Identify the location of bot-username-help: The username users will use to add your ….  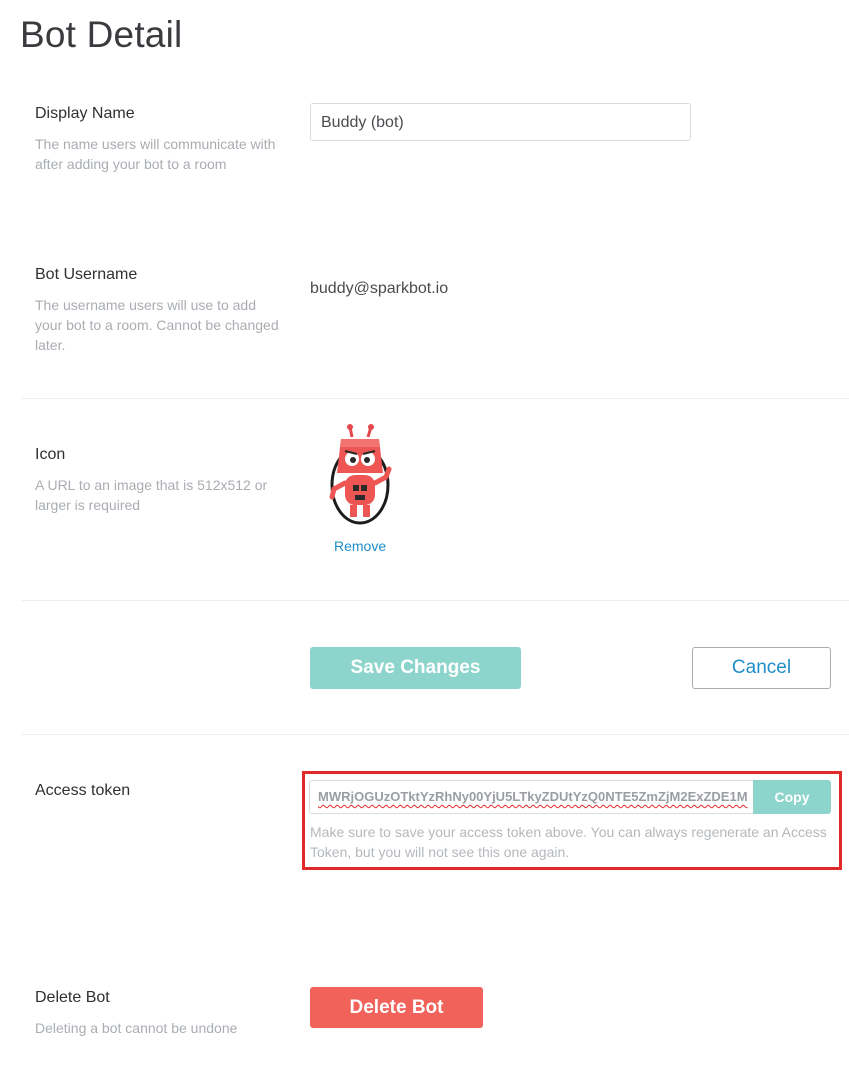
(157, 325).